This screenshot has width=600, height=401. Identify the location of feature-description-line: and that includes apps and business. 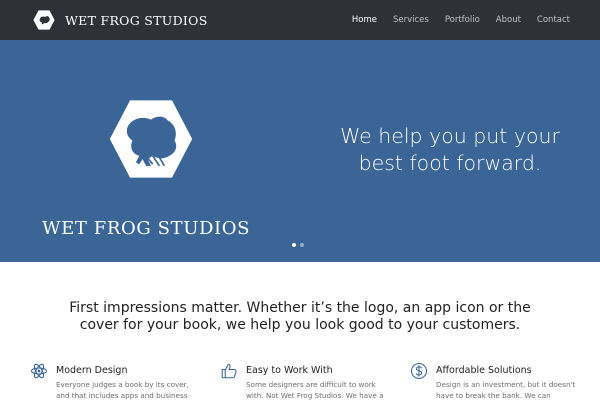
(122, 395).